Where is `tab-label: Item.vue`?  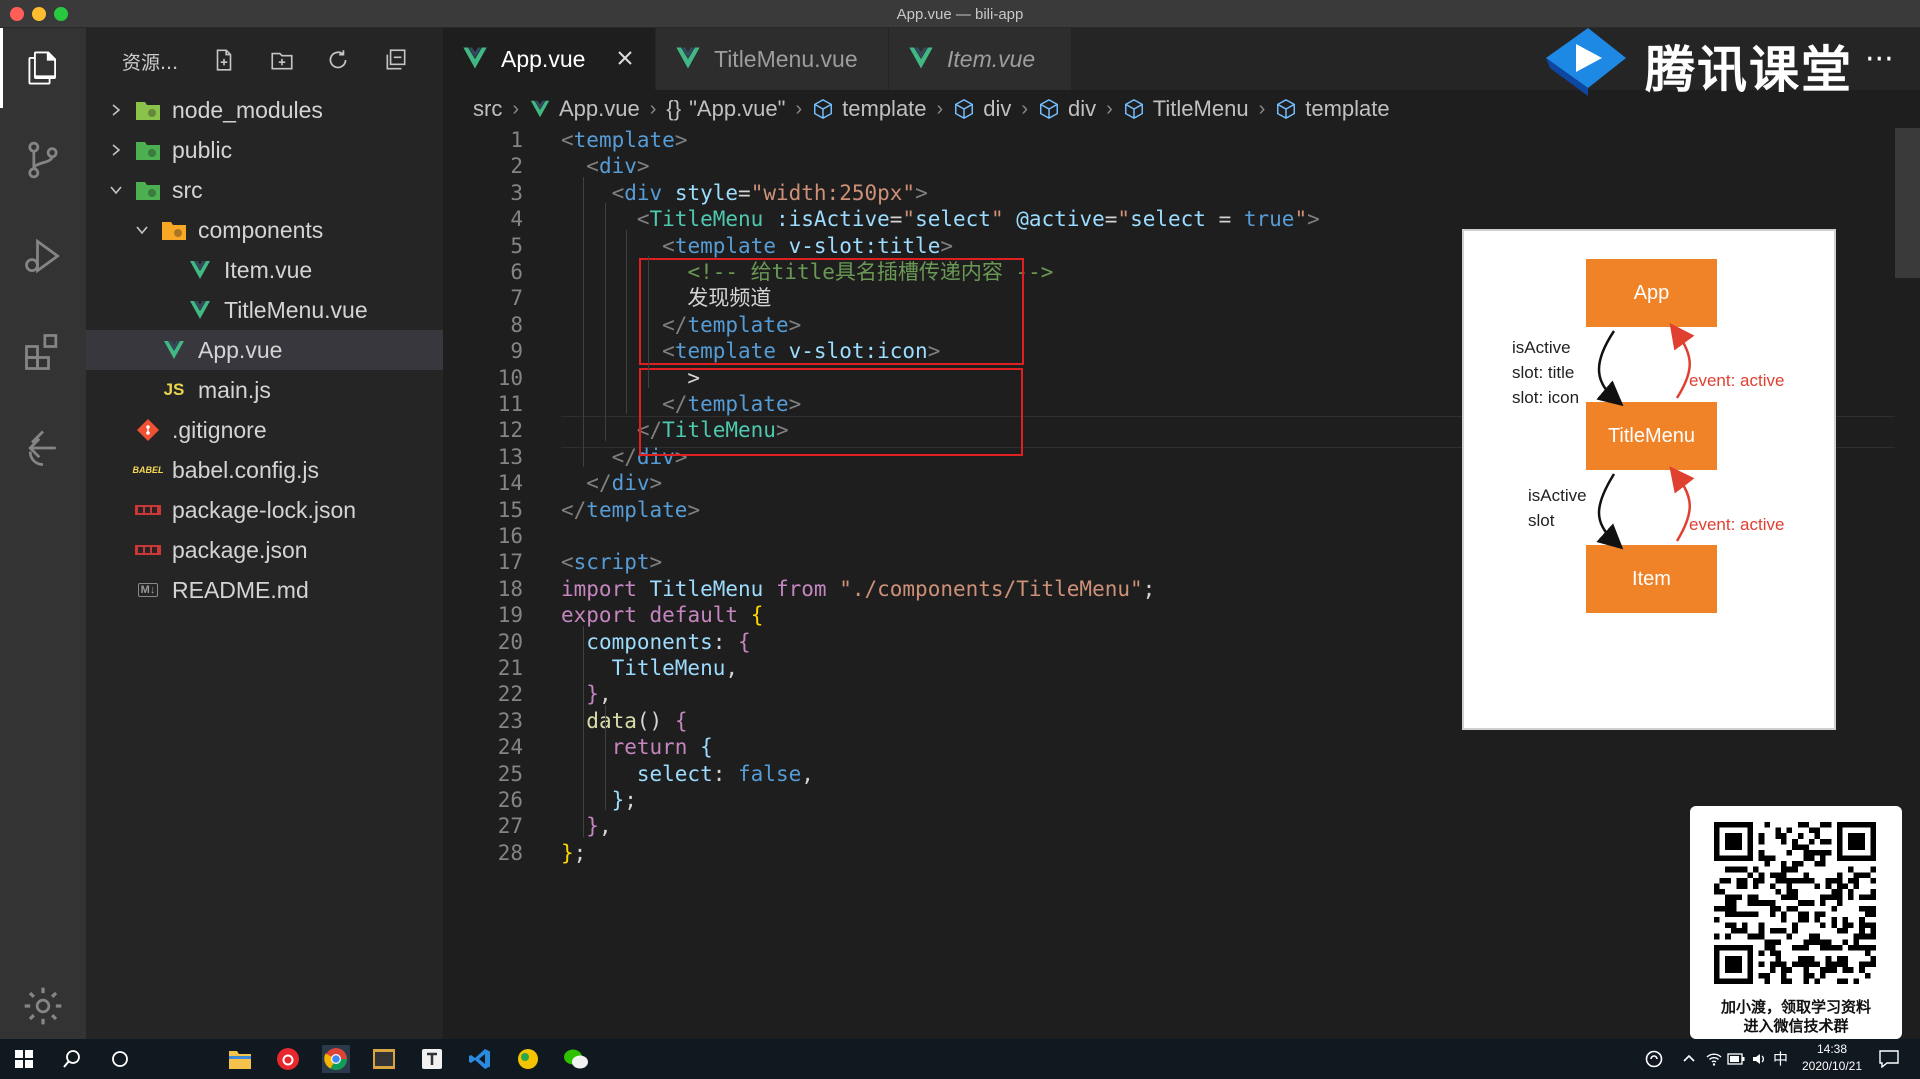
tab-label: Item.vue is located at coordinates (991, 59).